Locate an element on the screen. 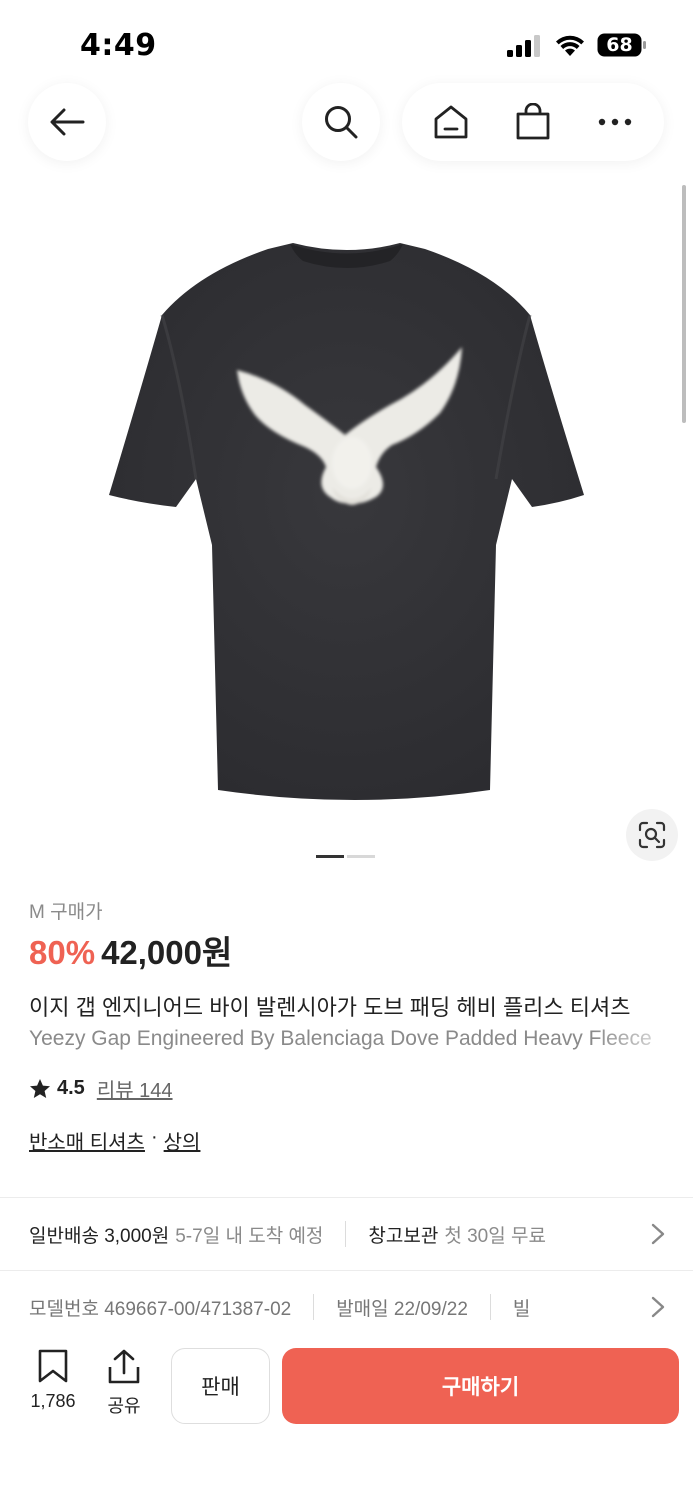  cart-button is located at coordinates (533, 122).